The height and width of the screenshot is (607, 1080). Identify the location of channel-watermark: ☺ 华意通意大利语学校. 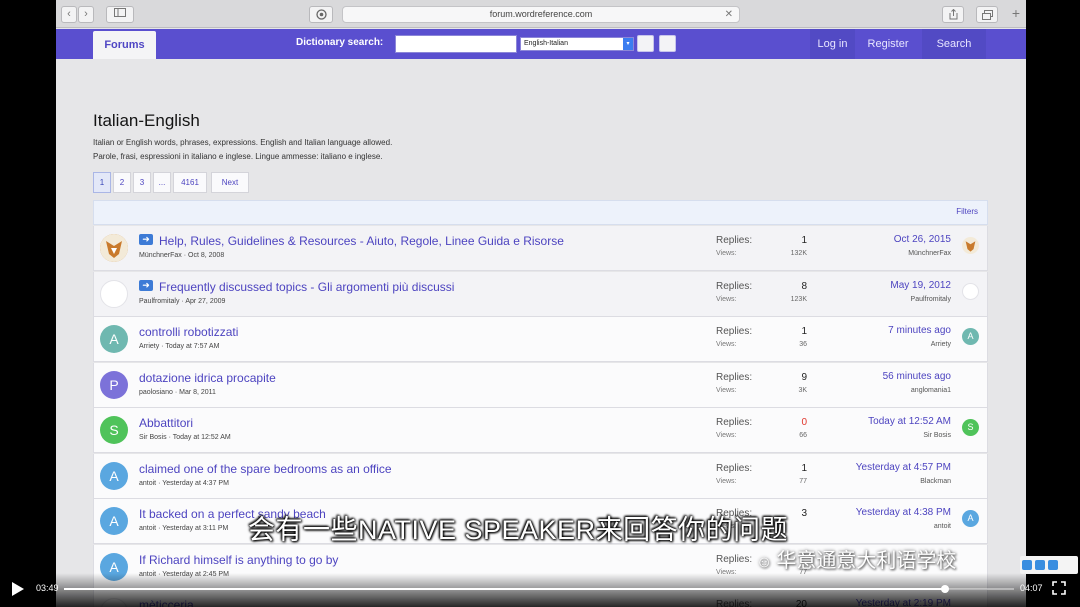
(856, 558).